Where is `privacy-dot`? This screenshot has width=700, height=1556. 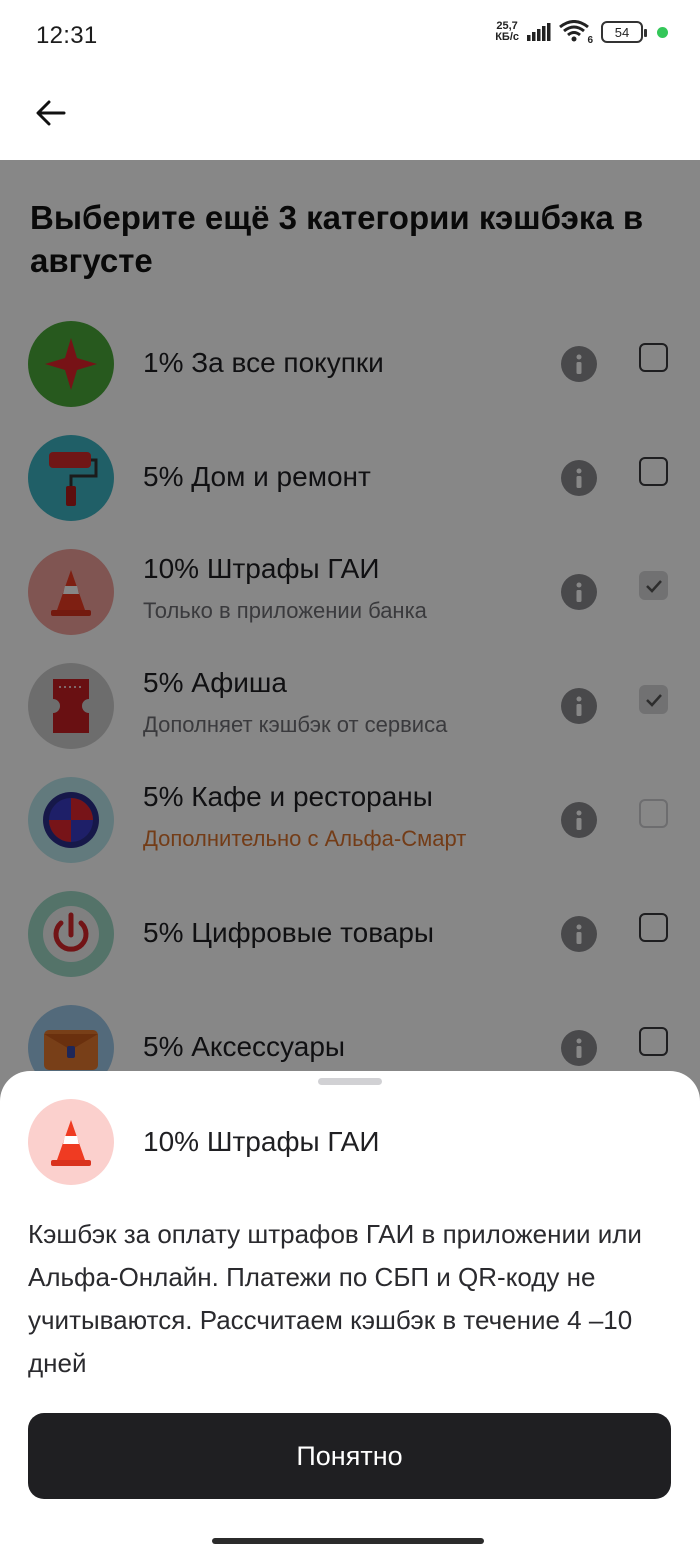
privacy-dot is located at coordinates (662, 32).